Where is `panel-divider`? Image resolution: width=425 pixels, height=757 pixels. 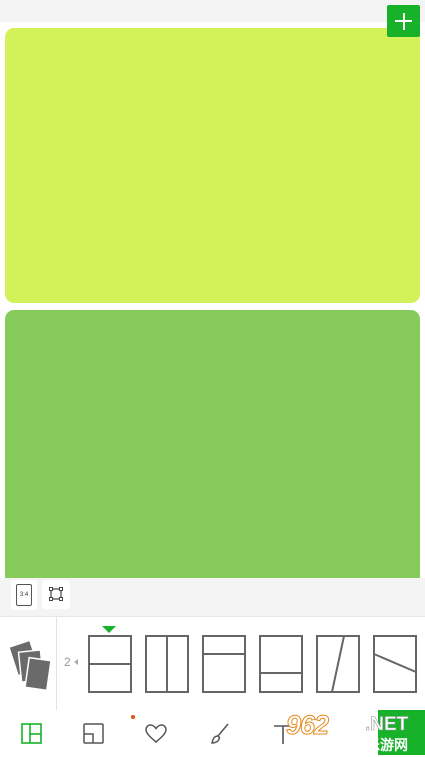 panel-divider is located at coordinates (56, 664).